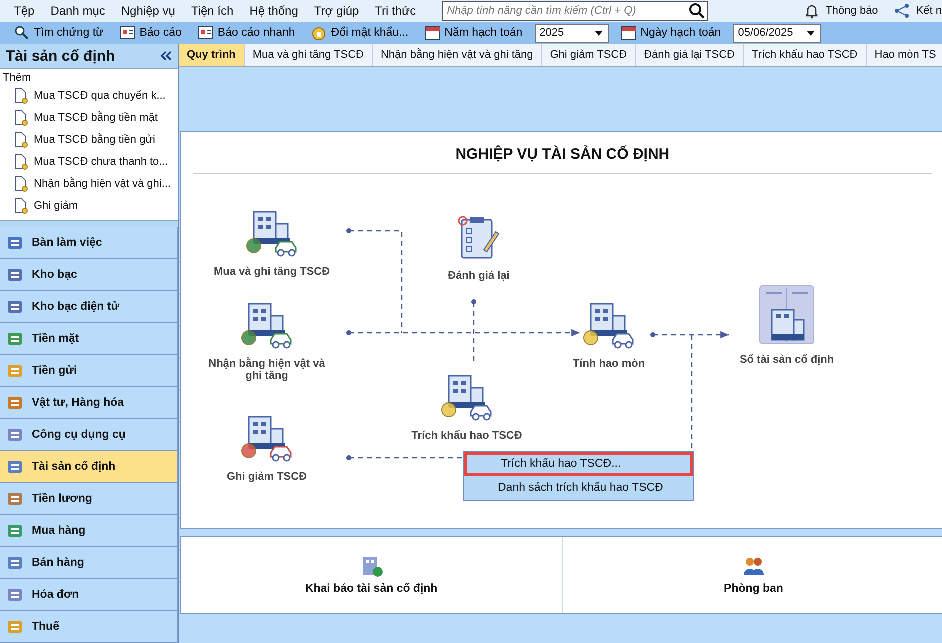 This screenshot has width=942, height=643. I want to click on connect-label: Kết n, so click(929, 11).